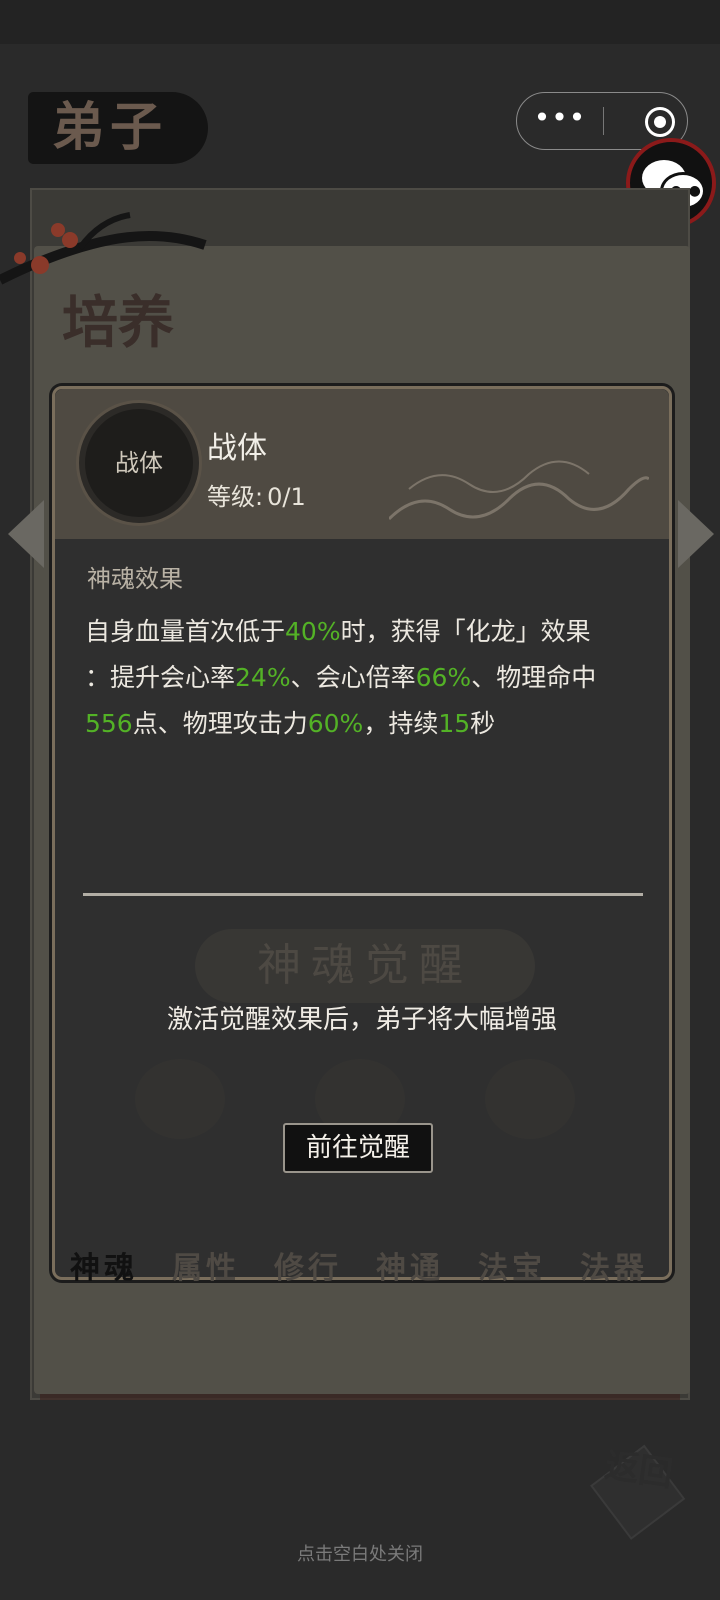 The image size is (720, 1600). I want to click on awaken-ink-title: 神魂觉醒, so click(365, 966).